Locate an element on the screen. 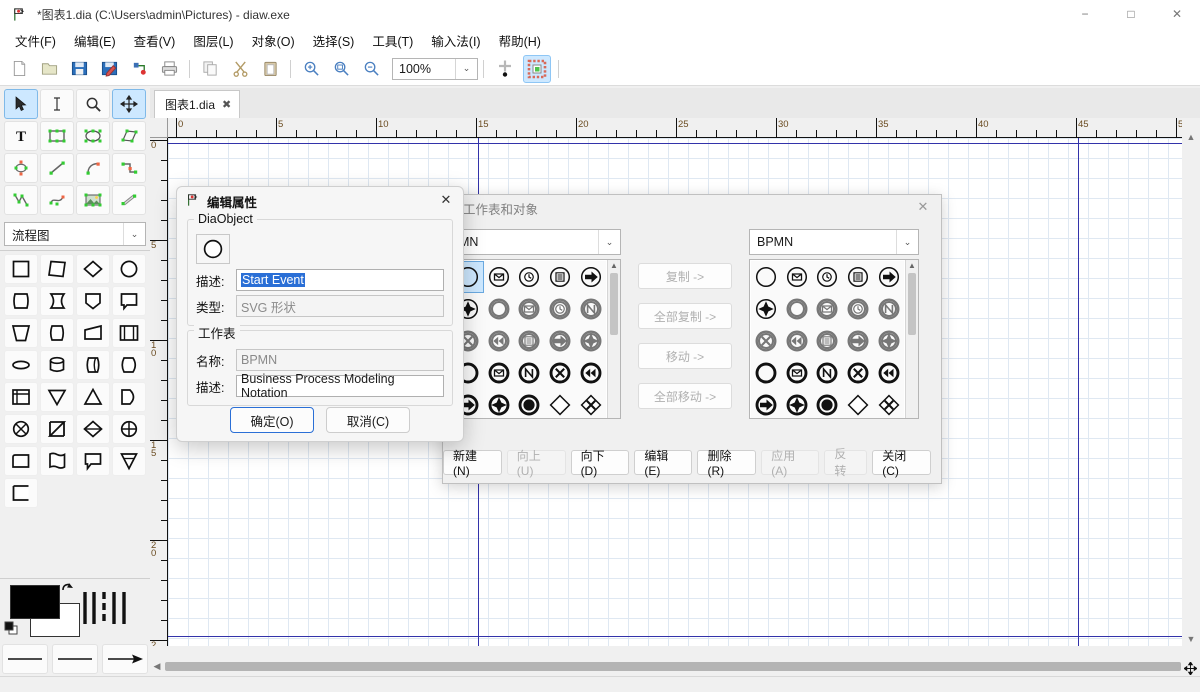  diamond-shape is located at coordinates (93, 269).